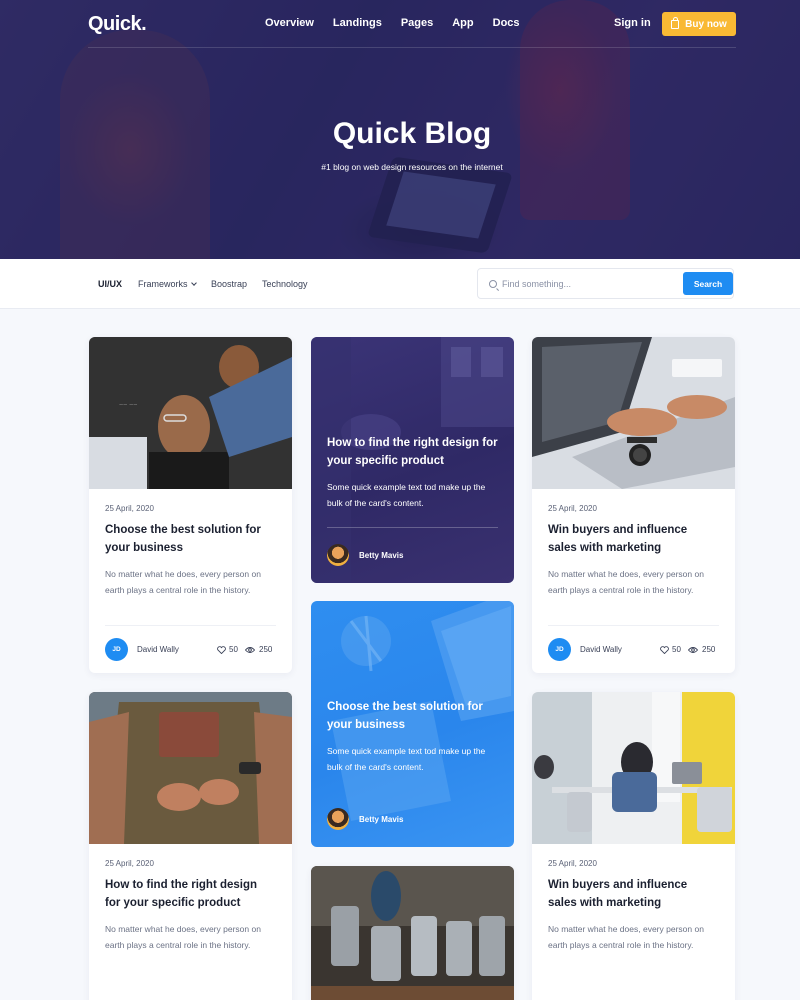 This screenshot has height=1000, width=800. Describe the element at coordinates (506, 23) in the screenshot. I see `nav-link-docs: Docs` at that location.